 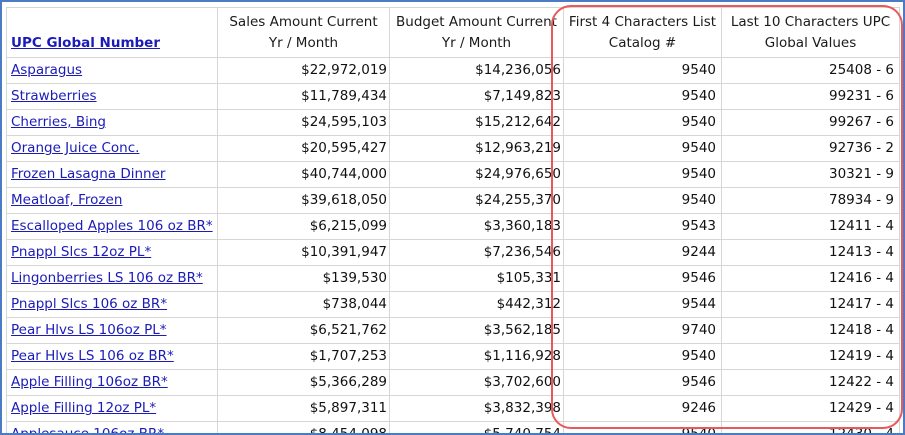 What do you see at coordinates (89, 330) in the screenshot?
I see `product-link: Pear Hlvs LS 106oz PL*` at bounding box center [89, 330].